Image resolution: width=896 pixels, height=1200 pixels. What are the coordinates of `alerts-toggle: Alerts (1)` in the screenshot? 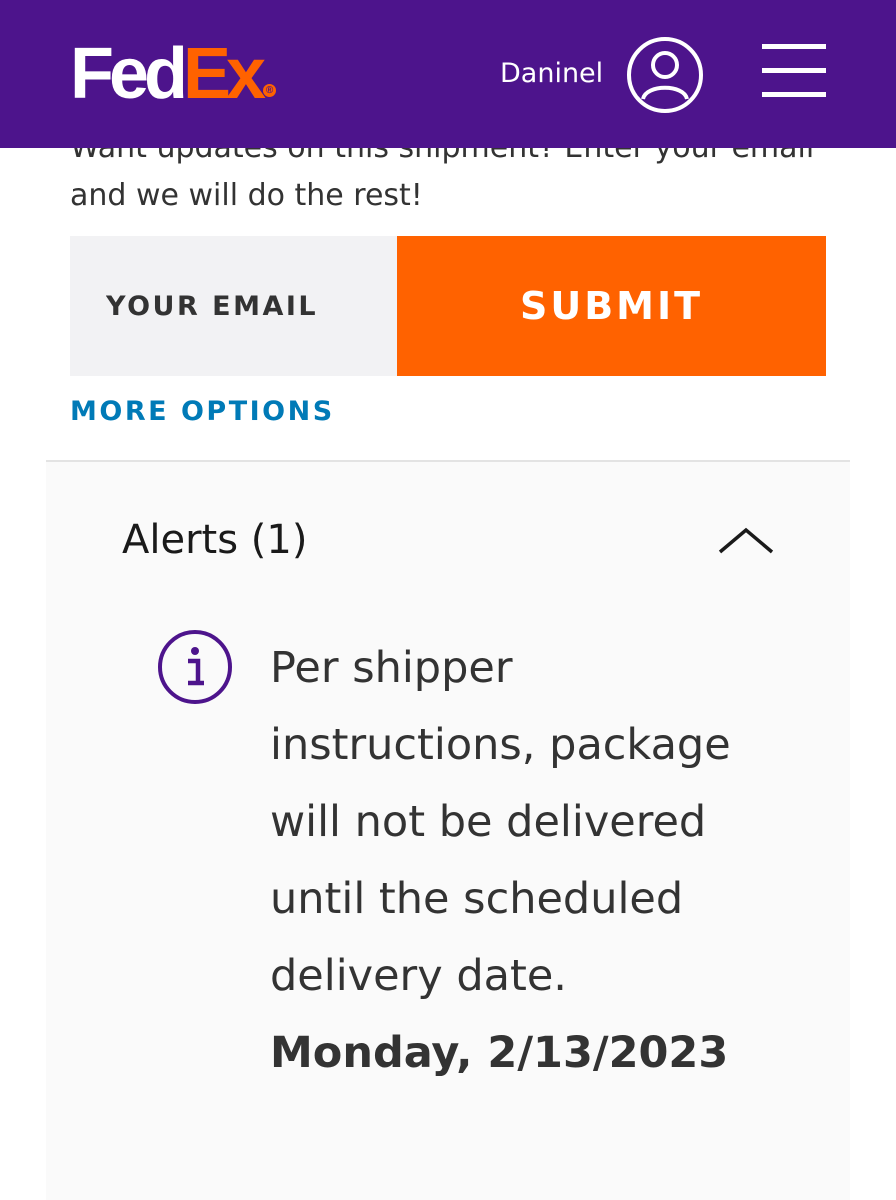 It's located at (448, 537).